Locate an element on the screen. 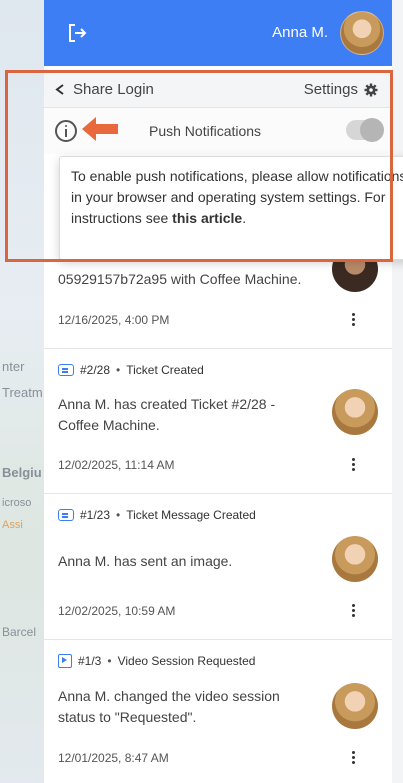  entry-message: Anna M. has sent an image. is located at coordinates (145, 561).